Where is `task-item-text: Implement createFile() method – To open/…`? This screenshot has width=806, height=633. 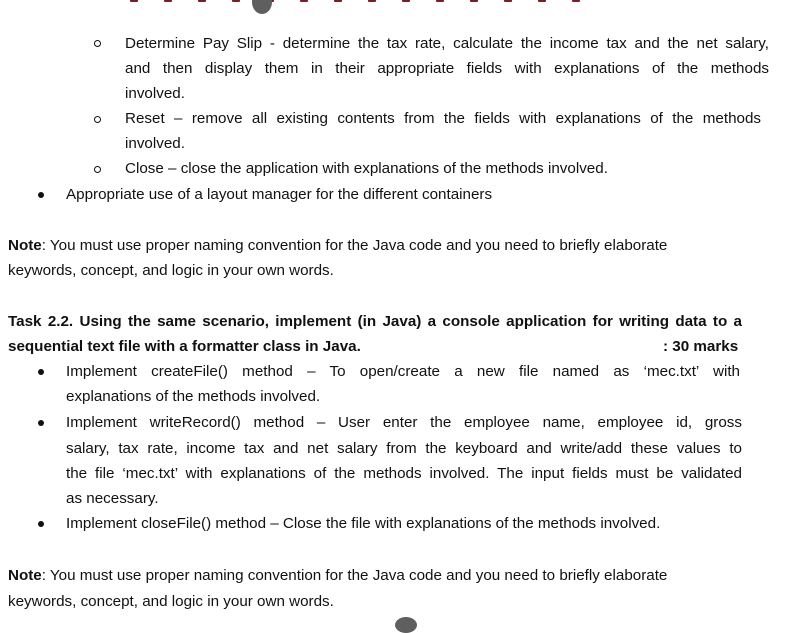 task-item-text: Implement createFile() method – To open/… is located at coordinates (403, 371).